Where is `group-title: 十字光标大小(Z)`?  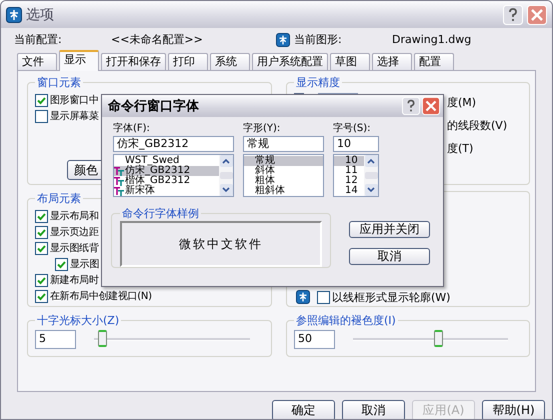 group-title: 十字光标大小(Z) is located at coordinates (78, 320).